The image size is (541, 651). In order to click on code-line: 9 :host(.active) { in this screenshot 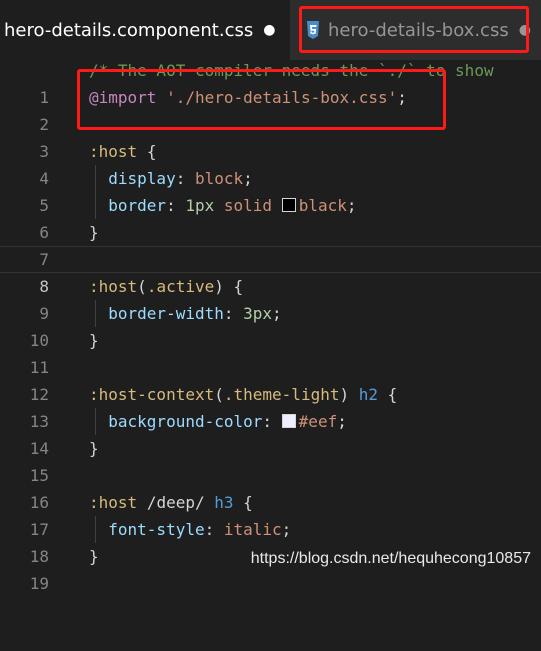, I will do `click(270, 298)`.